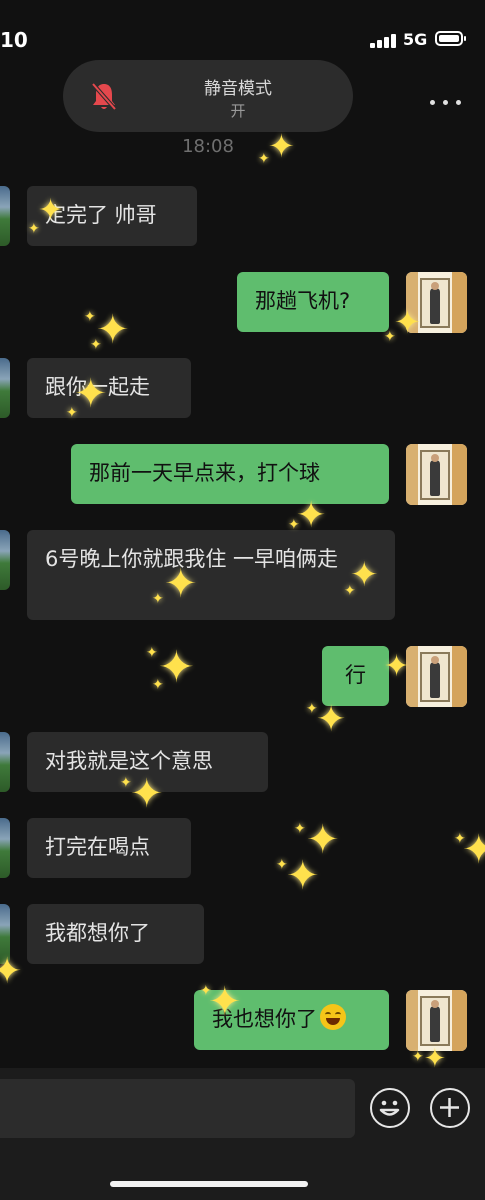 This screenshot has height=1200, width=485. Describe the element at coordinates (97, 847) in the screenshot. I see `message-text: 打完在喝点` at that location.